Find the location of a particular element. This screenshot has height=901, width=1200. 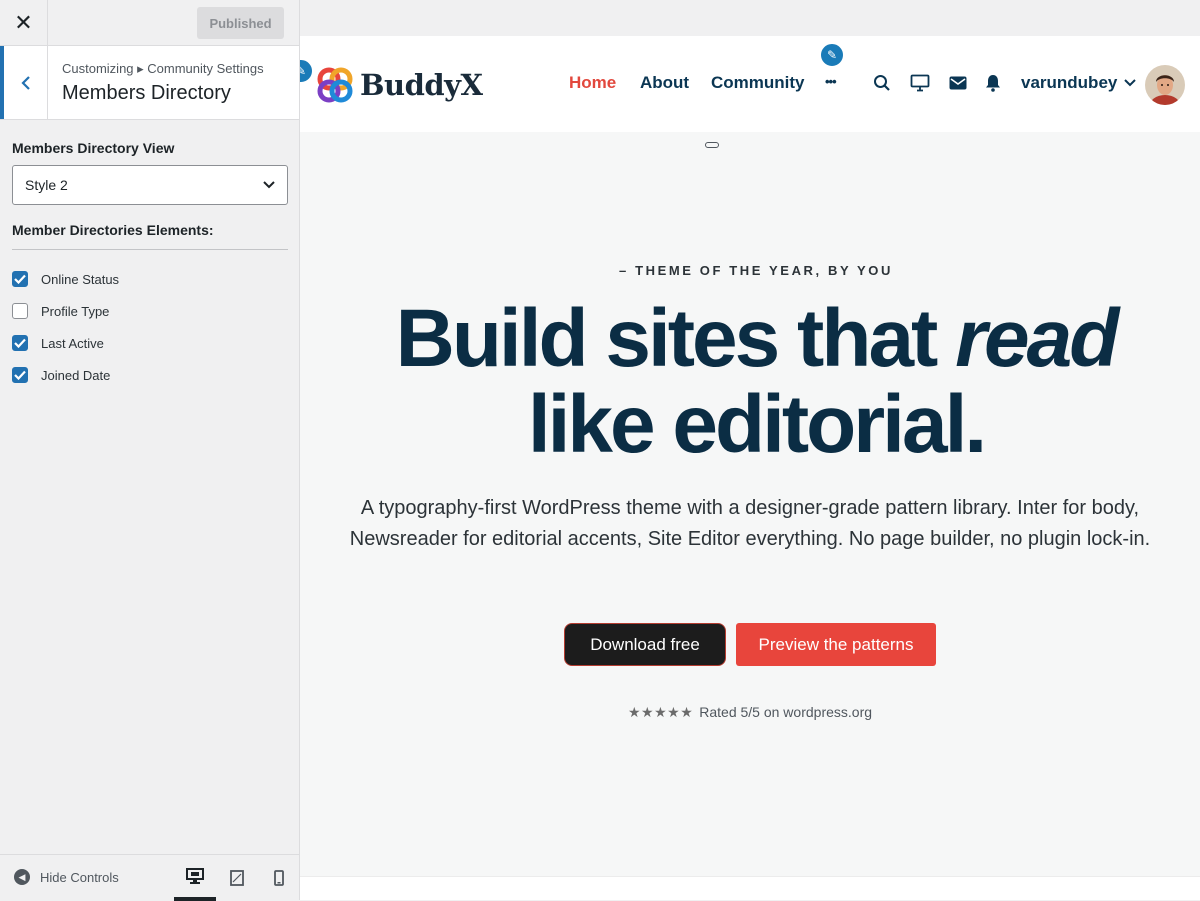

nav-home: Home is located at coordinates (592, 83).